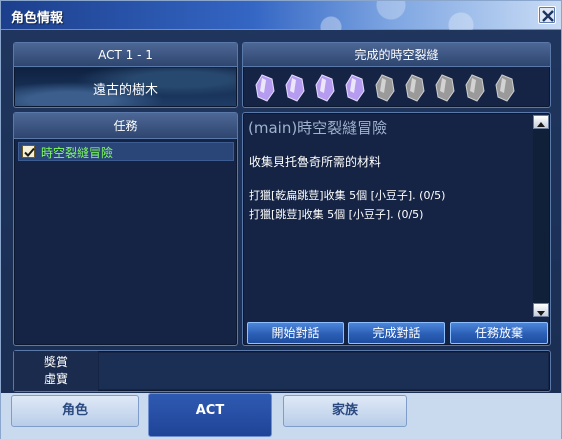 This screenshot has width=562, height=439. I want to click on act-location-banner: 遠古的樹木, so click(125, 87).